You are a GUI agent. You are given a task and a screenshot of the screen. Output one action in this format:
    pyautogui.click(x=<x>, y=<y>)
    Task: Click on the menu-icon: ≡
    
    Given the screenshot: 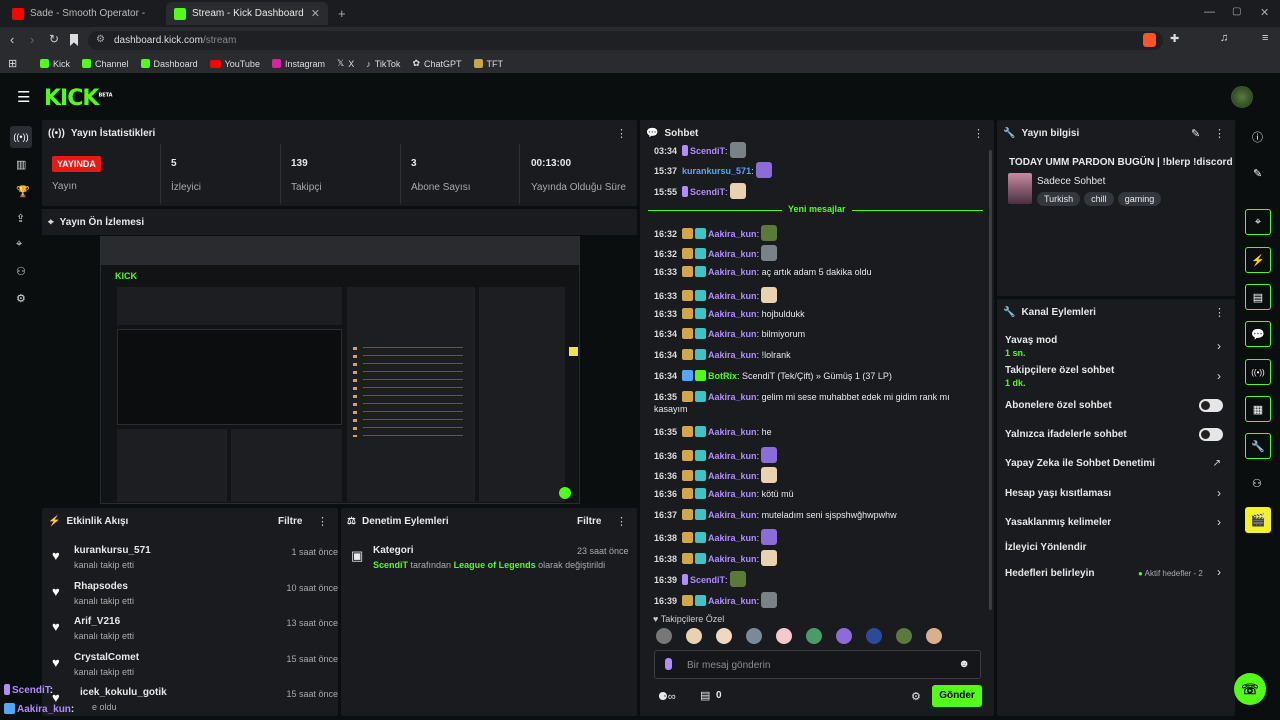 What is the action you would take?
    pyautogui.click(x=1265, y=38)
    